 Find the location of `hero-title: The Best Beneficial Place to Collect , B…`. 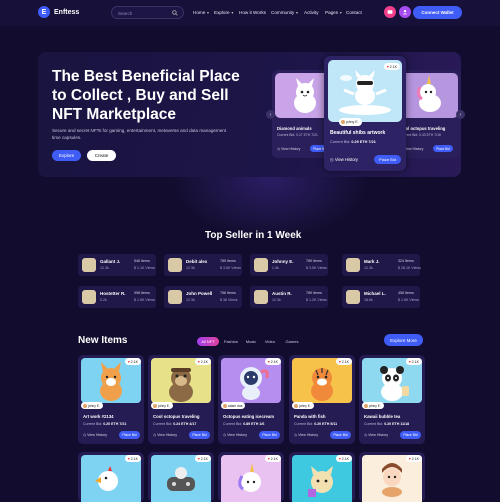

hero-title: The Best Beneficial Place to Collect , B… is located at coordinates (146, 95).